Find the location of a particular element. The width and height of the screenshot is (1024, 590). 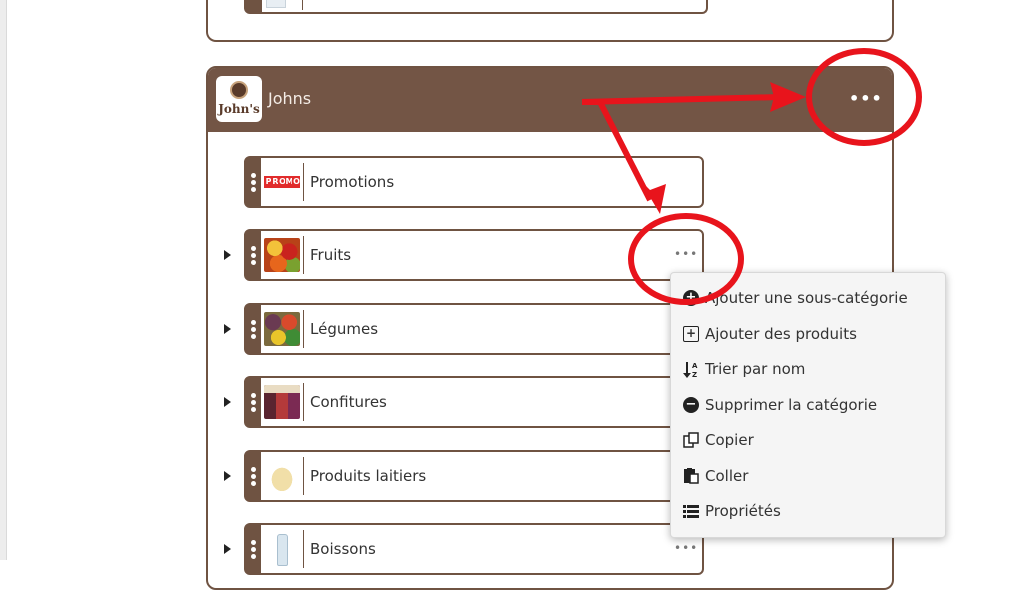

paste-icon is located at coordinates (691, 476).